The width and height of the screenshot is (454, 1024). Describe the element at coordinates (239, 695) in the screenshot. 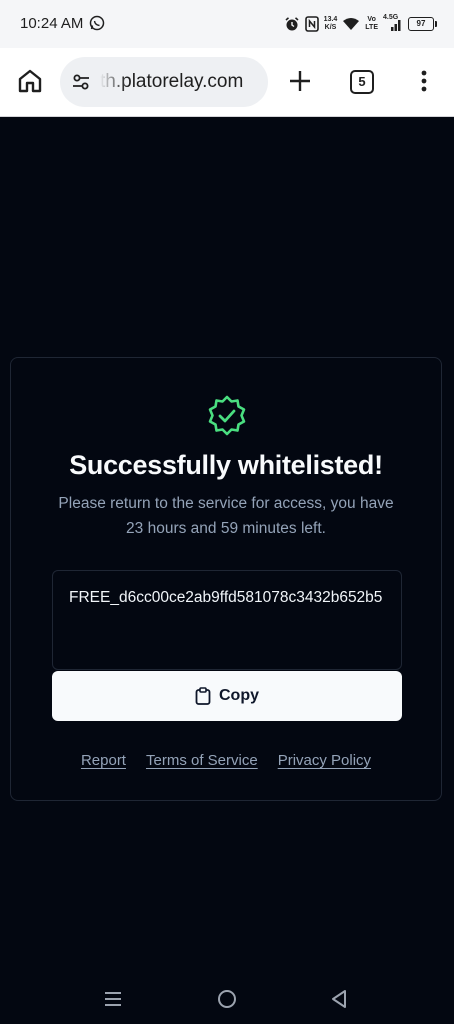

I see `copy-button-label: Copy` at that location.